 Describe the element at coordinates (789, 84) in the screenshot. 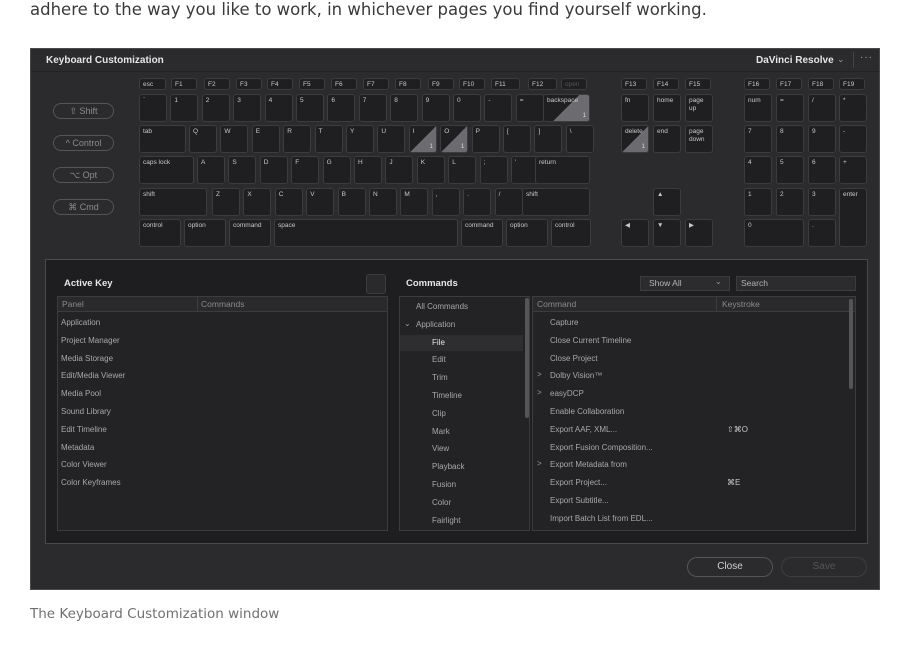

I see `key-f17: F17` at that location.